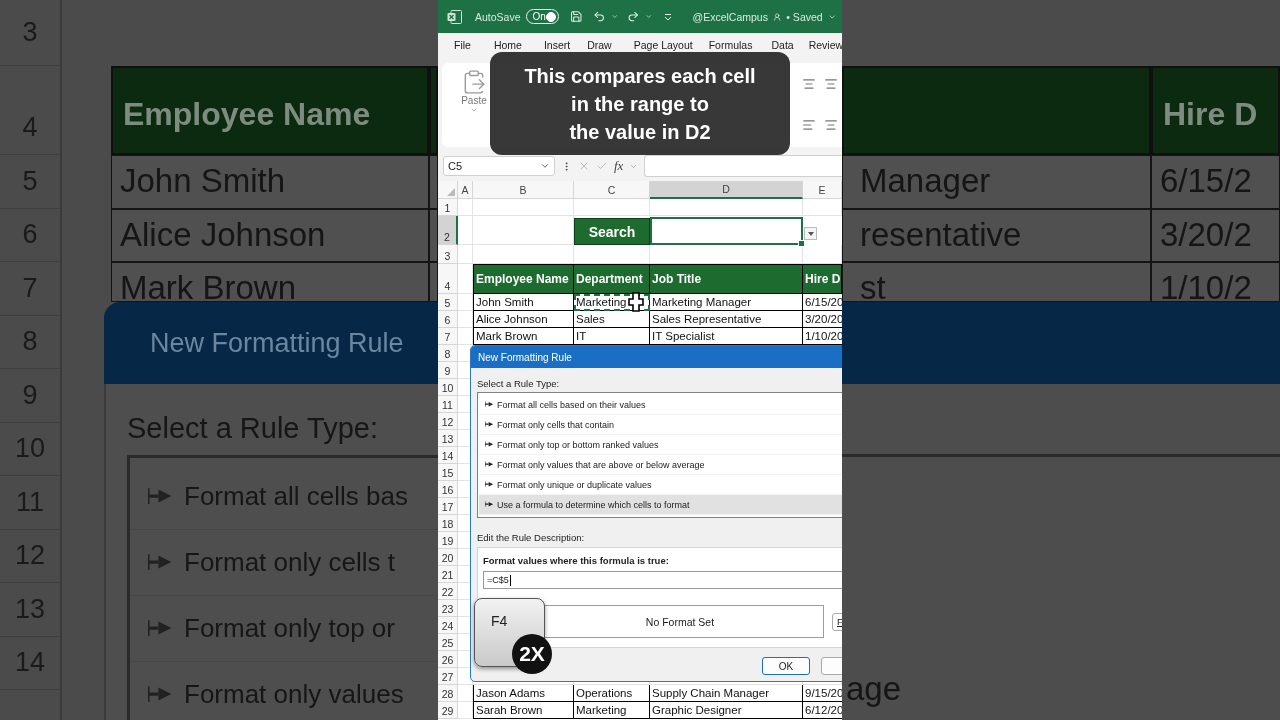  I want to click on caret-icon, so click(810, 233).